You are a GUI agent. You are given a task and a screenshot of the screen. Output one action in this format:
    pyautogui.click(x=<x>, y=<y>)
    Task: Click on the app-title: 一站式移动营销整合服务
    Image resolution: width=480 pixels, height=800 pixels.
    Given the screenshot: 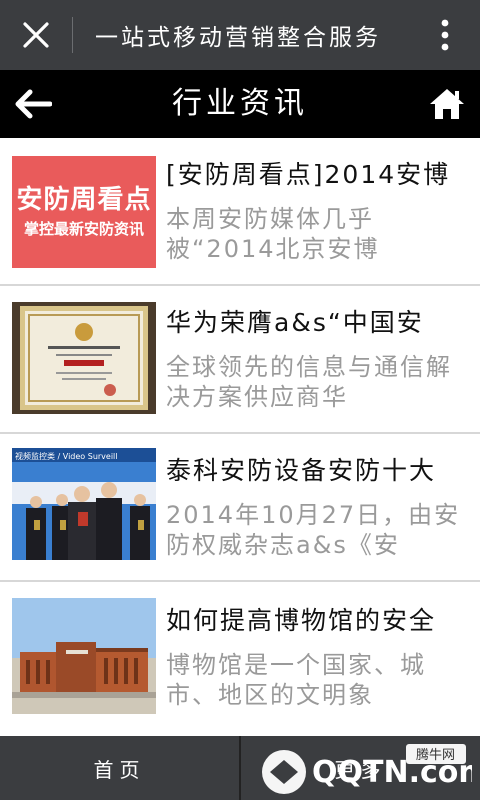 What is the action you would take?
    pyautogui.click(x=238, y=38)
    